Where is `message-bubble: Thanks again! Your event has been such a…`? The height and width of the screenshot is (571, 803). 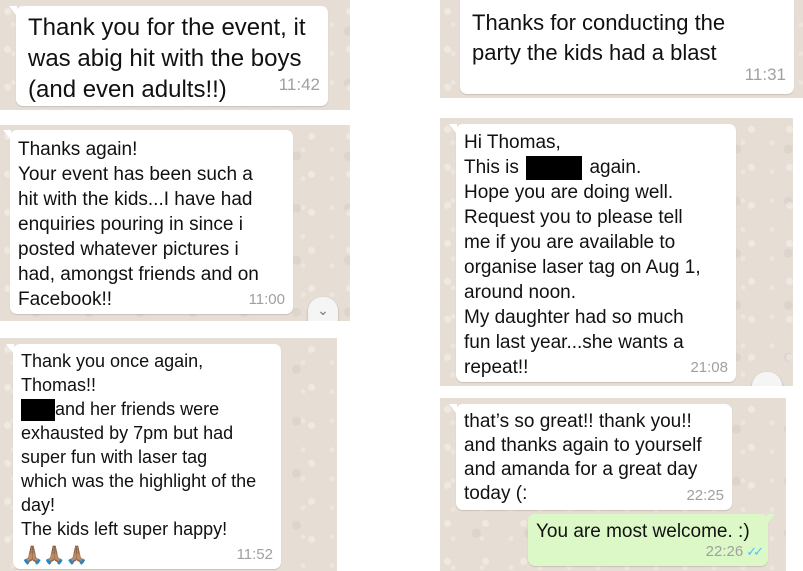
message-bubble: Thanks again! Your event has been such a… is located at coordinates (148, 222).